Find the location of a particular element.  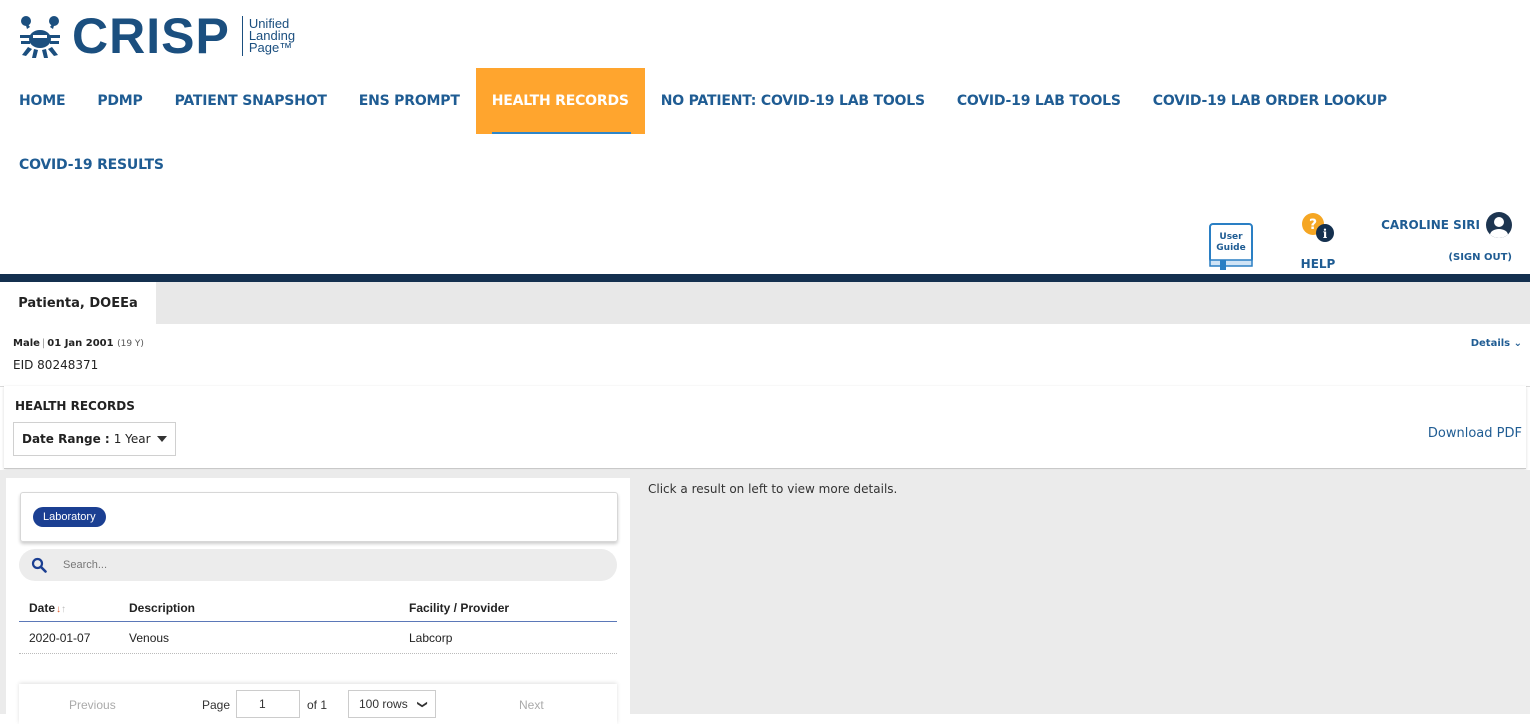

table-row: 2020-01-07 Venous Labcorp is located at coordinates (318, 638).